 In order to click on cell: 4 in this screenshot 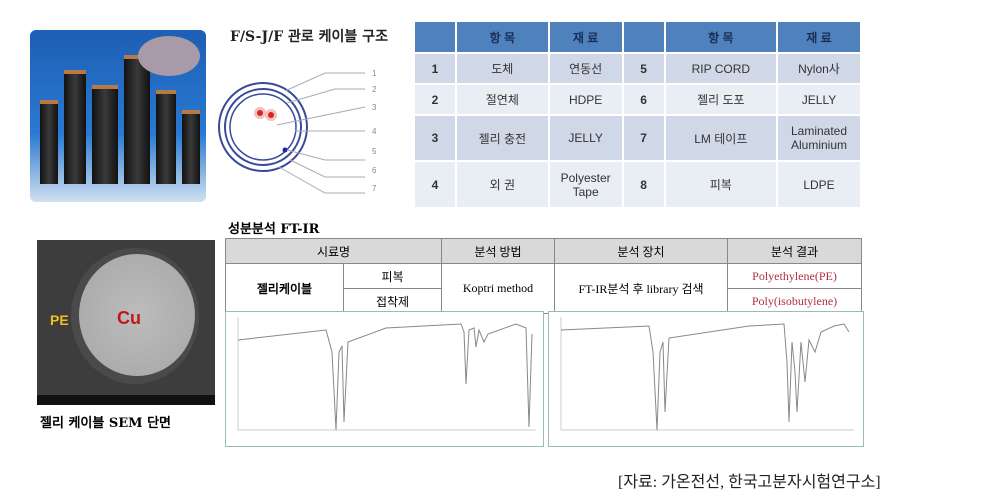, I will do `click(435, 184)`.